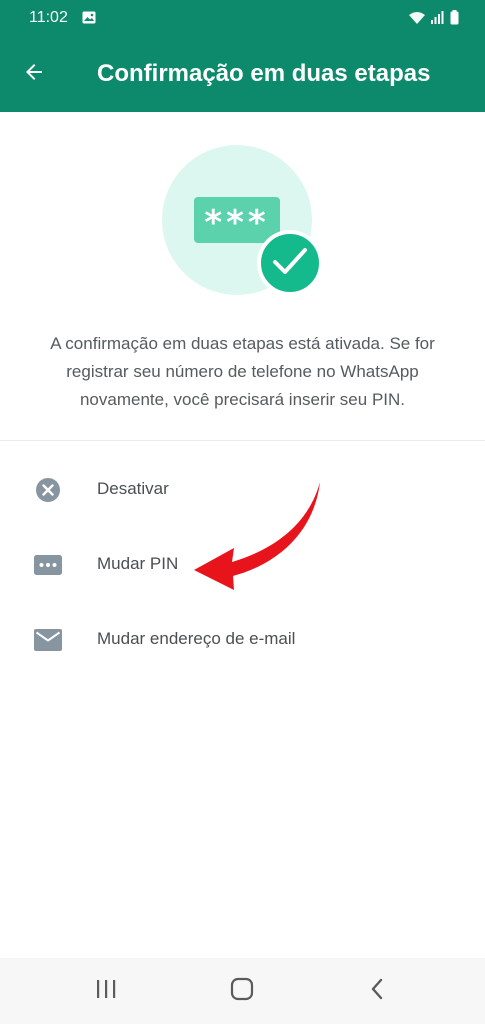  Describe the element at coordinates (48, 640) in the screenshot. I see `email-icon` at that location.